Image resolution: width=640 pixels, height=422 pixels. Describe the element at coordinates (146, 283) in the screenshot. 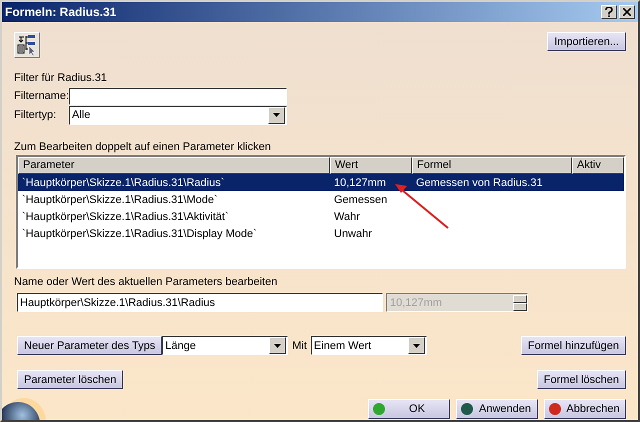

I see `editor-label: Name oder Wert des aktuellen Parameters bearbeiten` at that location.